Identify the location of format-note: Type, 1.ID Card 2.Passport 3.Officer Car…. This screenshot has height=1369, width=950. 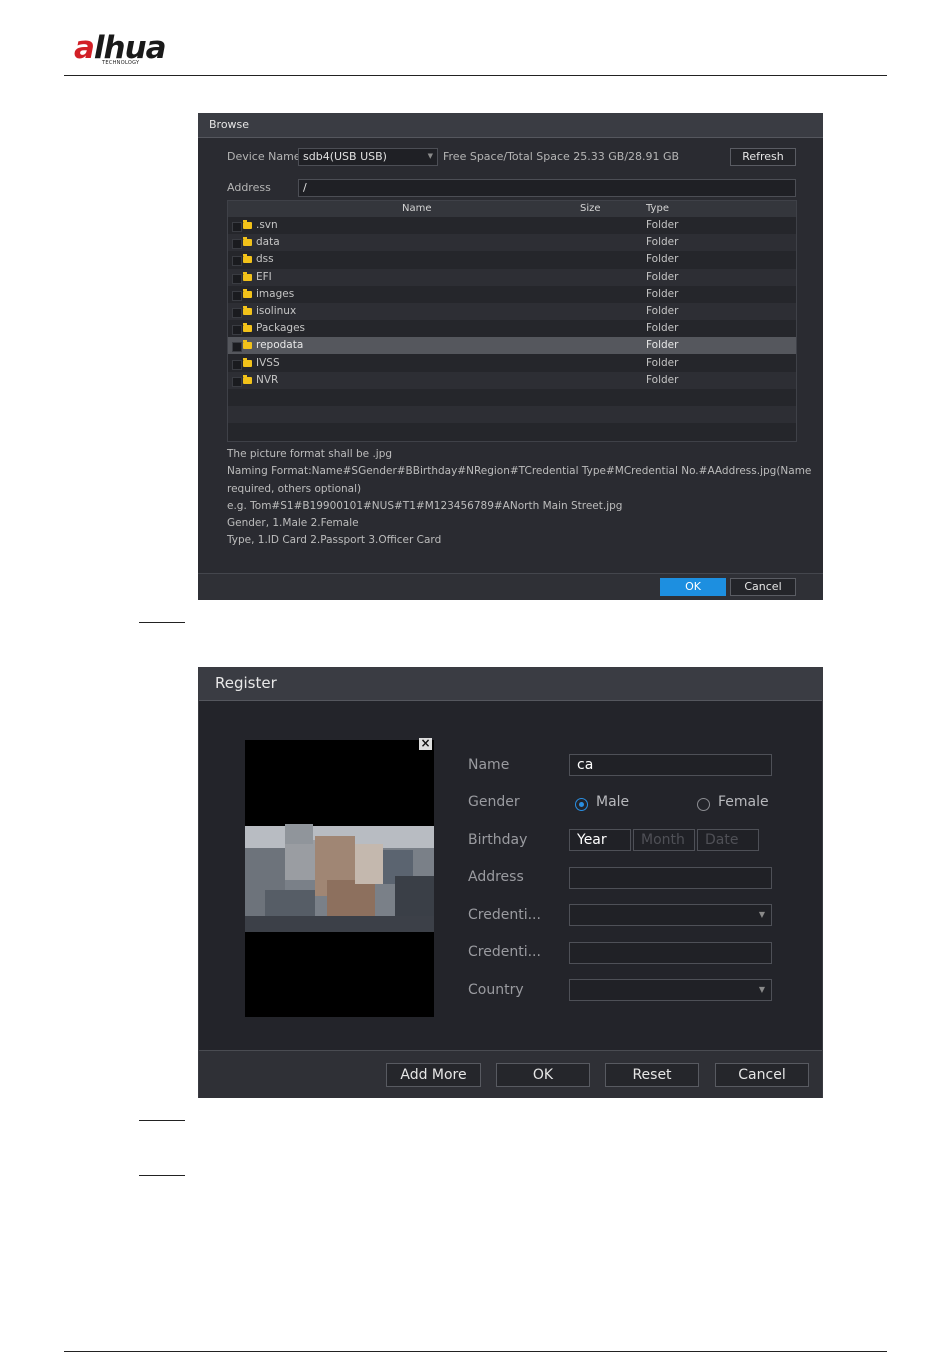
(334, 540).